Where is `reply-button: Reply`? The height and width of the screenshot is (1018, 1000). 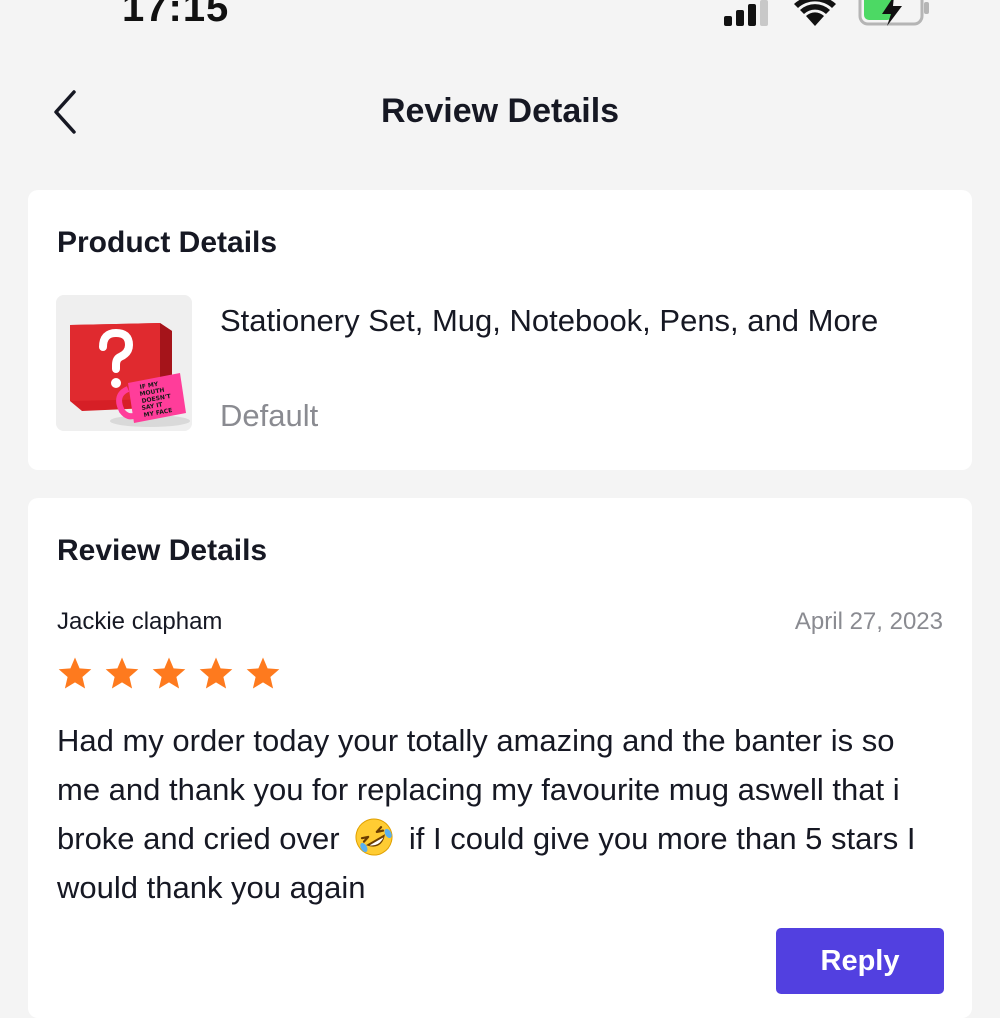
reply-button: Reply is located at coordinates (860, 961).